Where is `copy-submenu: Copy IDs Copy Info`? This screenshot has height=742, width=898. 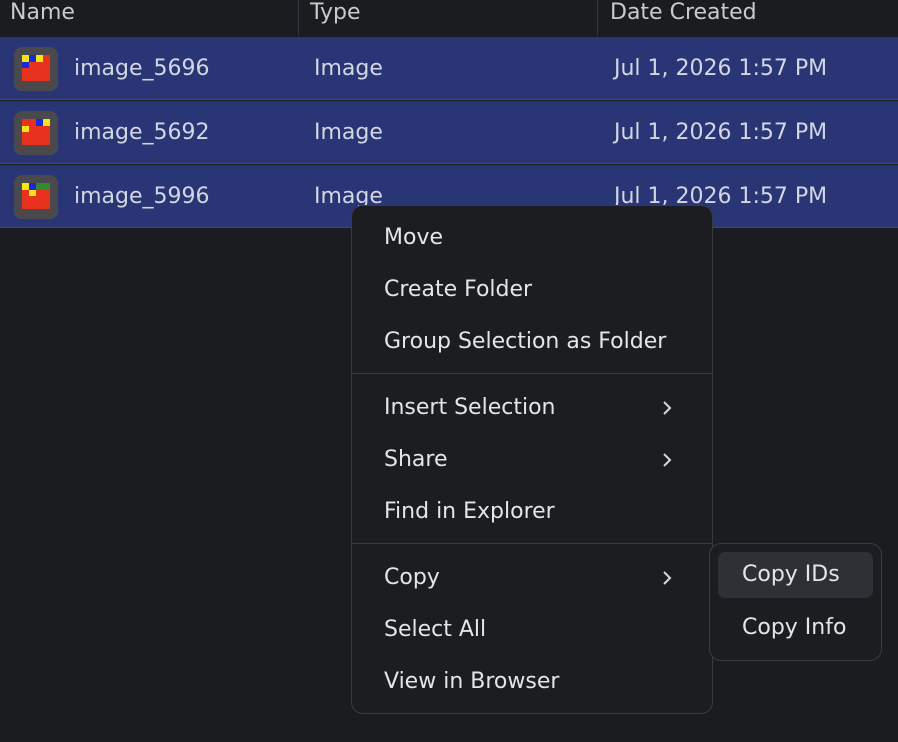
copy-submenu: Copy IDs Copy Info is located at coordinates (795, 602).